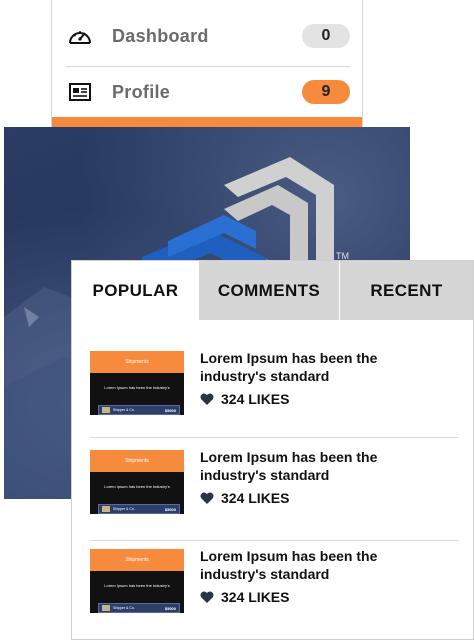 The image size is (474, 640). I want to click on tab-bar: POPULAR COMMENTS RECENT, so click(272, 290).